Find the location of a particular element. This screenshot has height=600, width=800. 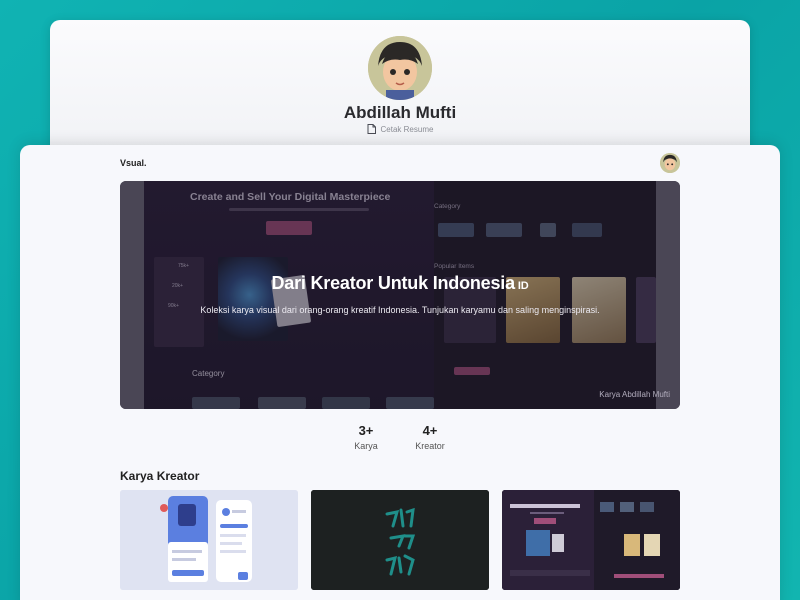

stat-value: 4+ is located at coordinates (430, 430).